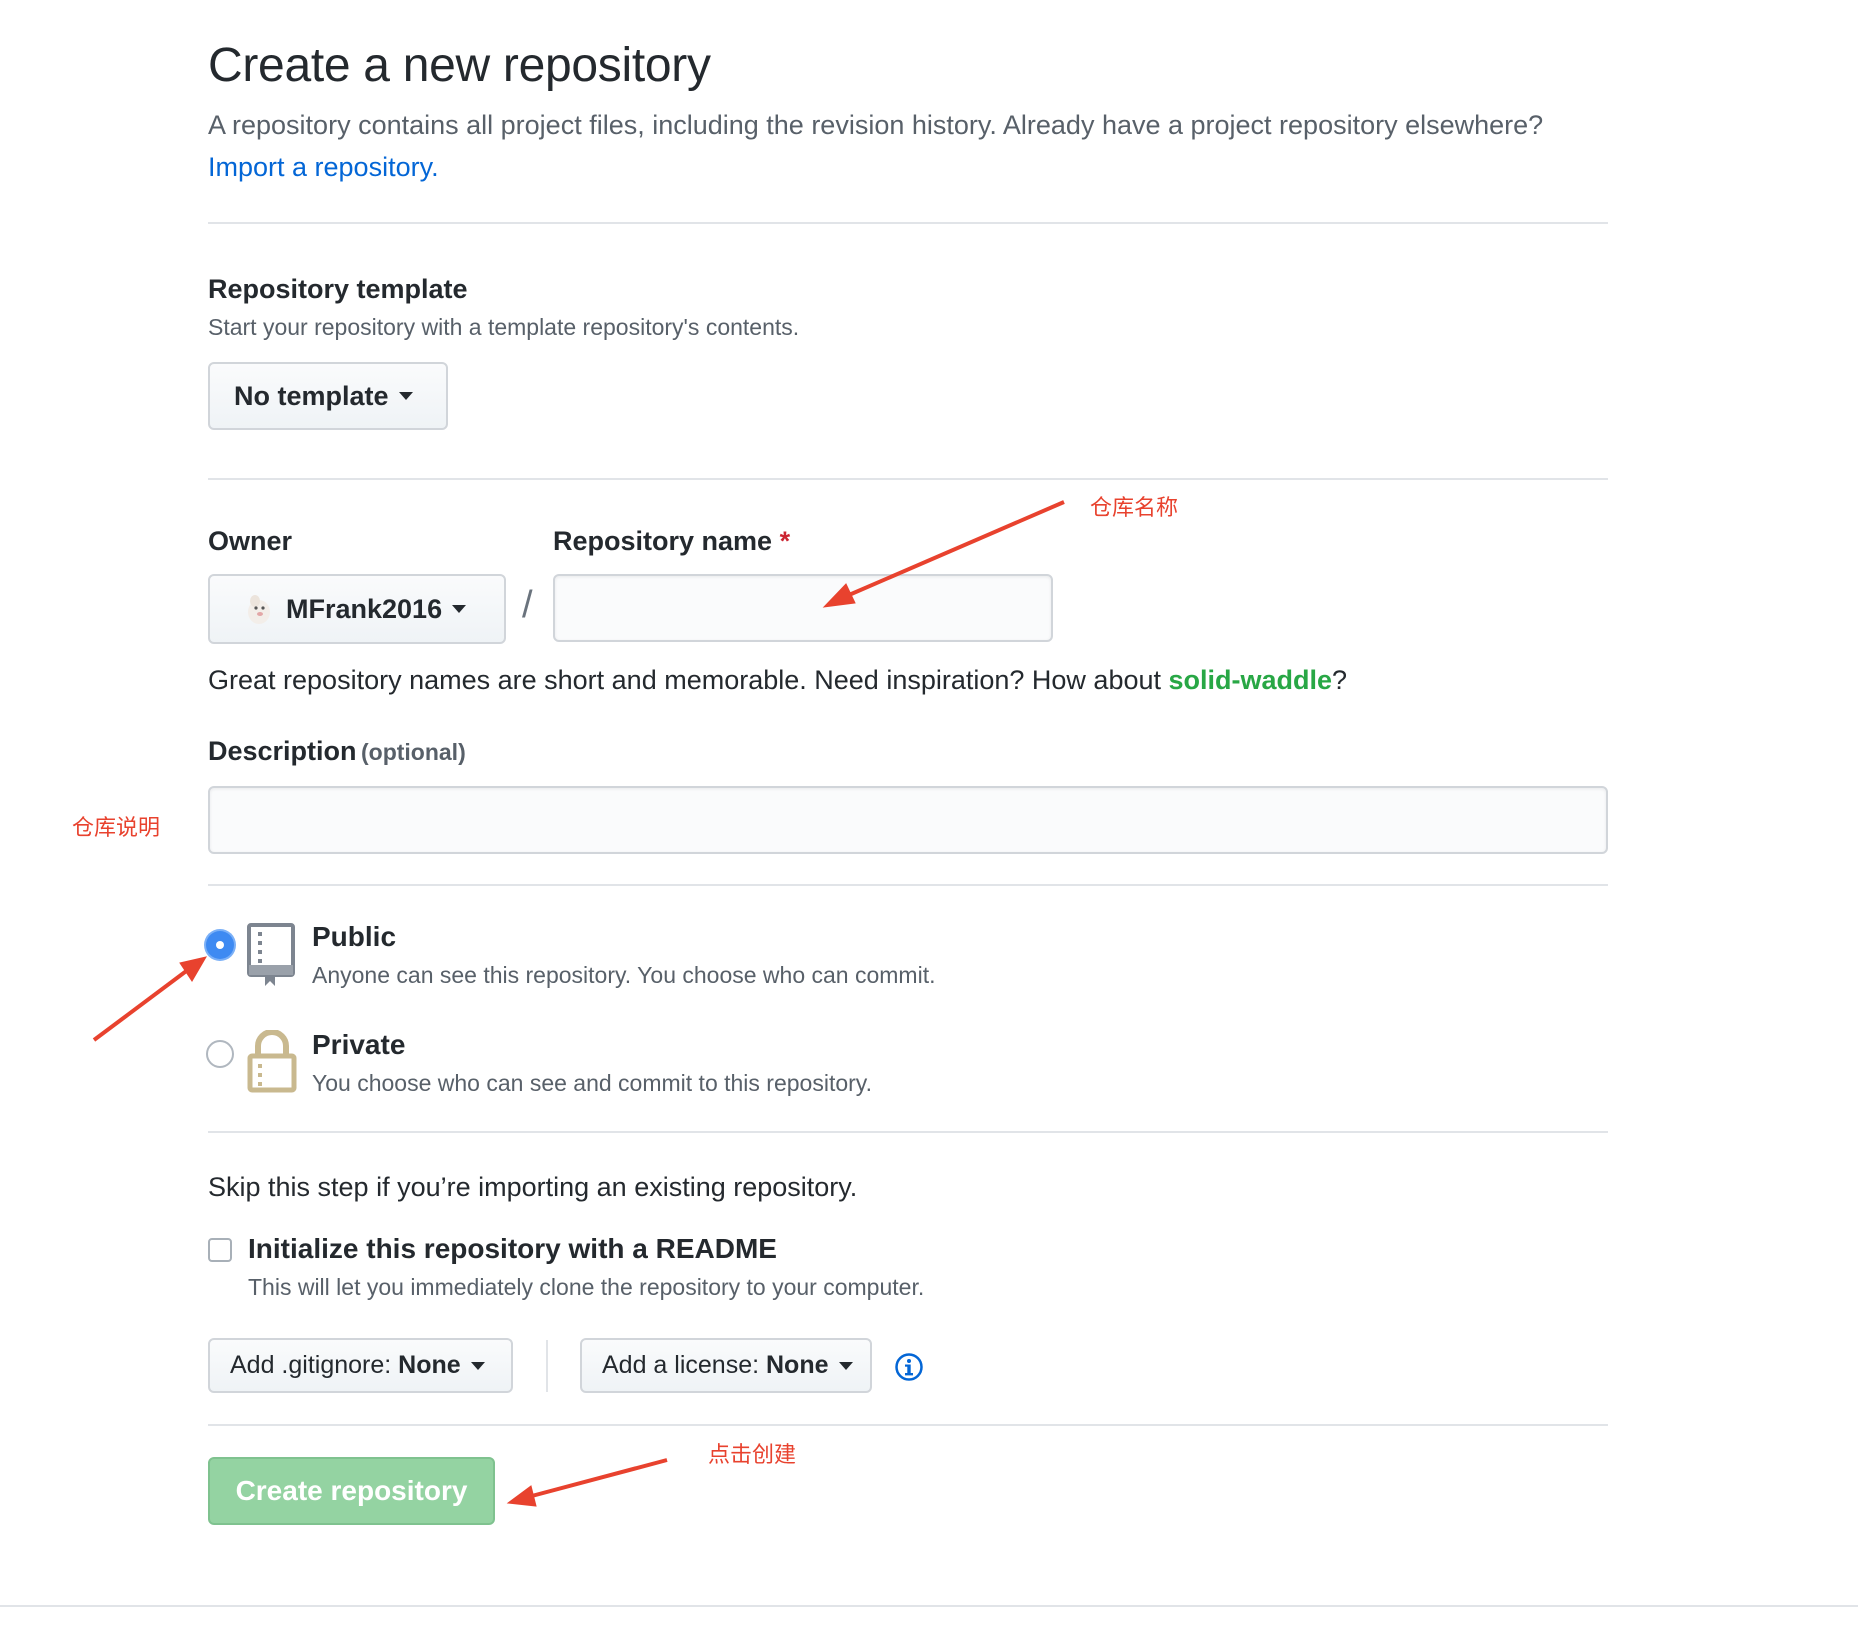 This screenshot has width=1858, height=1650. What do you see at coordinates (116, 828) in the screenshot?
I see `annotation-description: 仓库说明` at bounding box center [116, 828].